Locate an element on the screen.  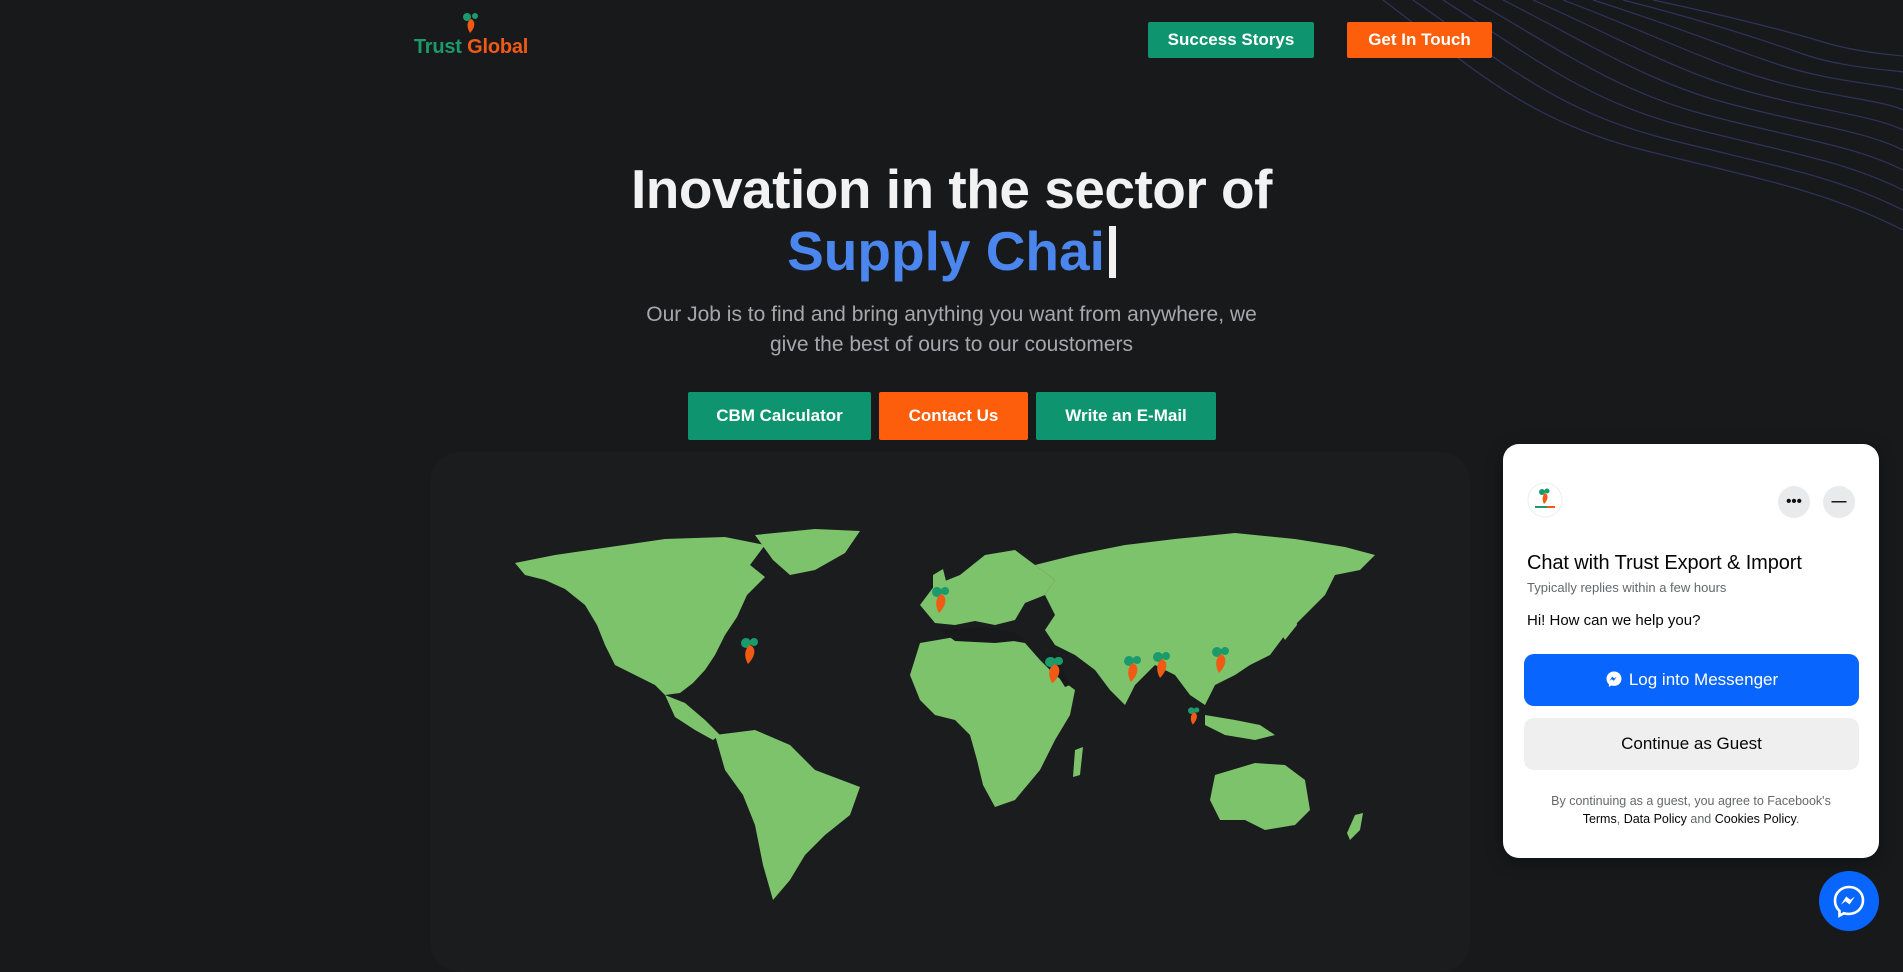
legal-period: . is located at coordinates (1797, 819).